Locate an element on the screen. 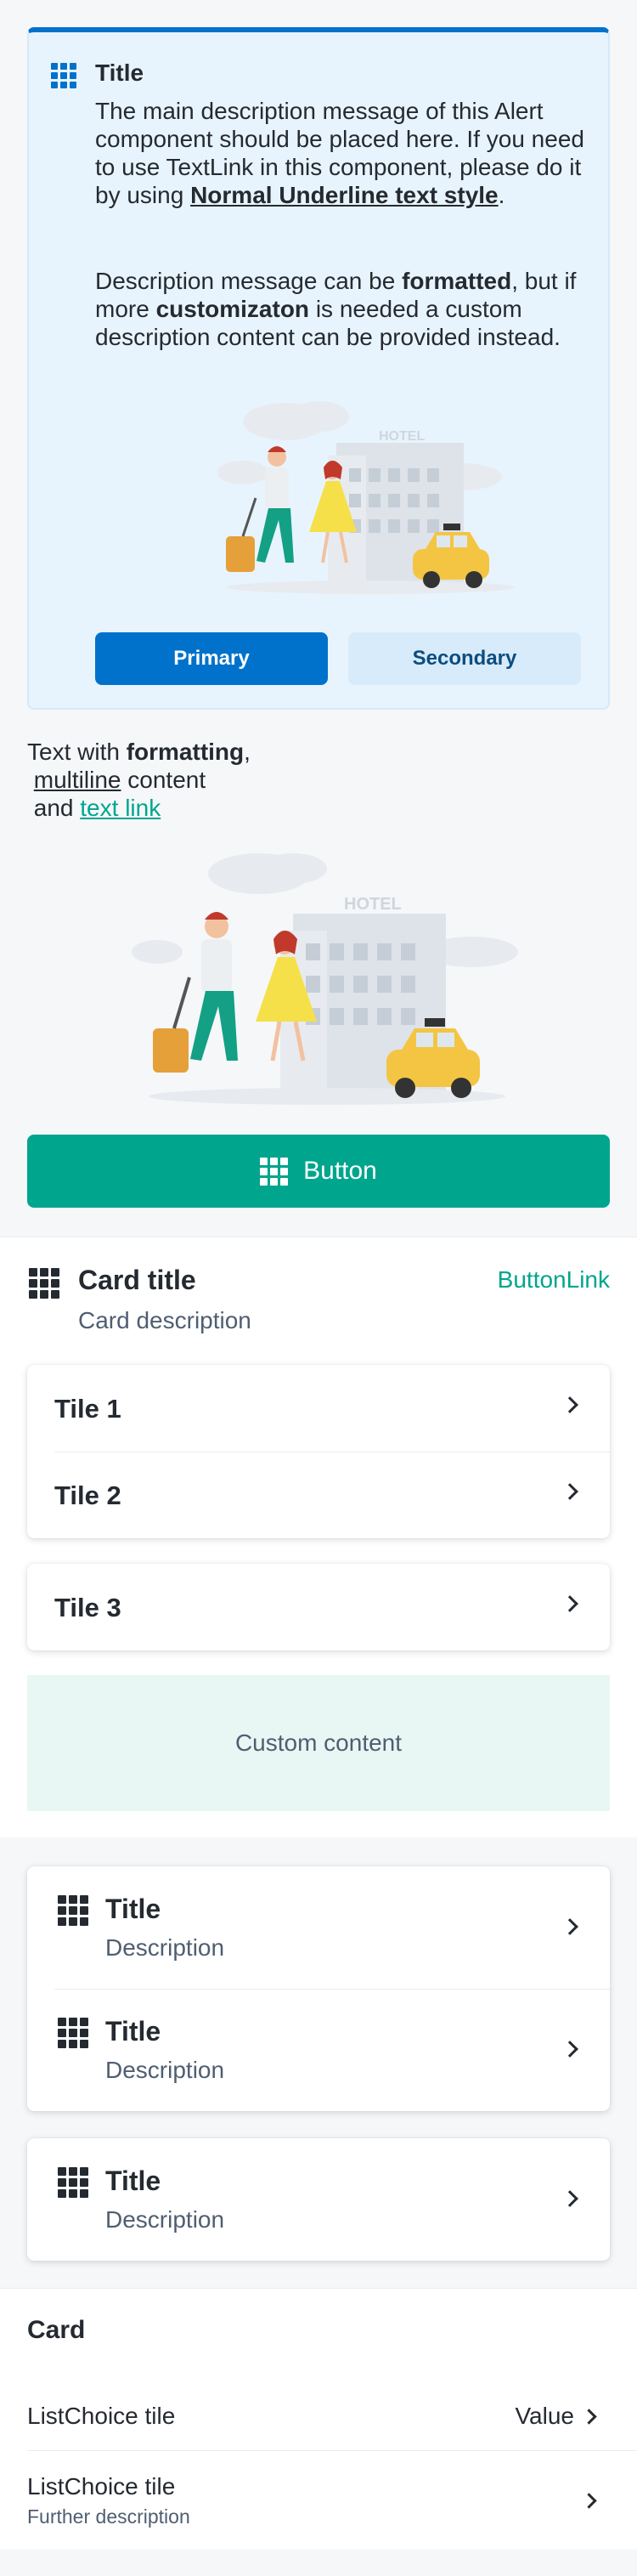 Image resolution: width=637 pixels, height=2576 pixels. tile-label: Tile 1 is located at coordinates (87, 1409).